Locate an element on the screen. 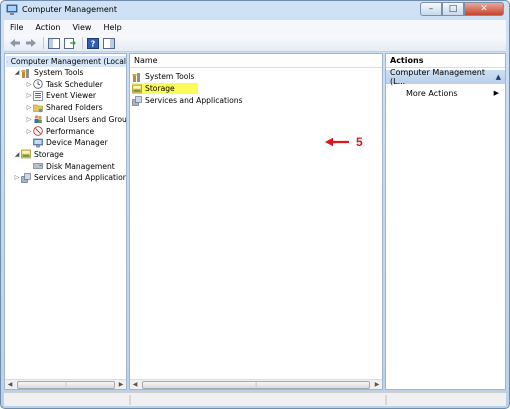 Image resolution: width=510 pixels, height=409 pixels. show-hide-action-pane-icon is located at coordinates (109, 43).